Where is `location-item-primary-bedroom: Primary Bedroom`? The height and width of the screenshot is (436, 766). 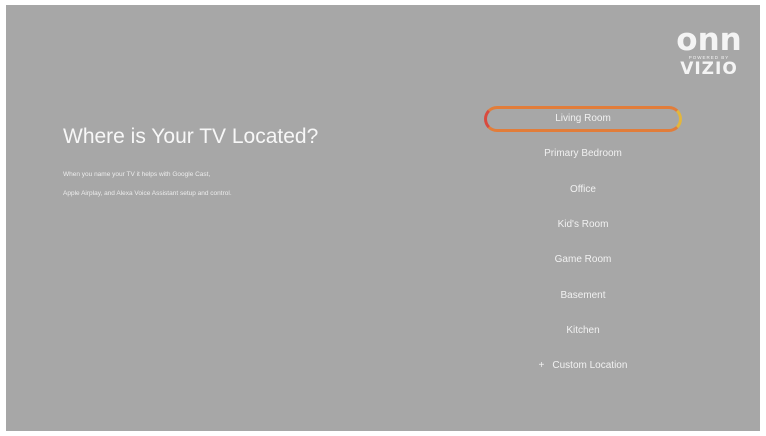
location-item-primary-bedroom: Primary Bedroom is located at coordinates (583, 153).